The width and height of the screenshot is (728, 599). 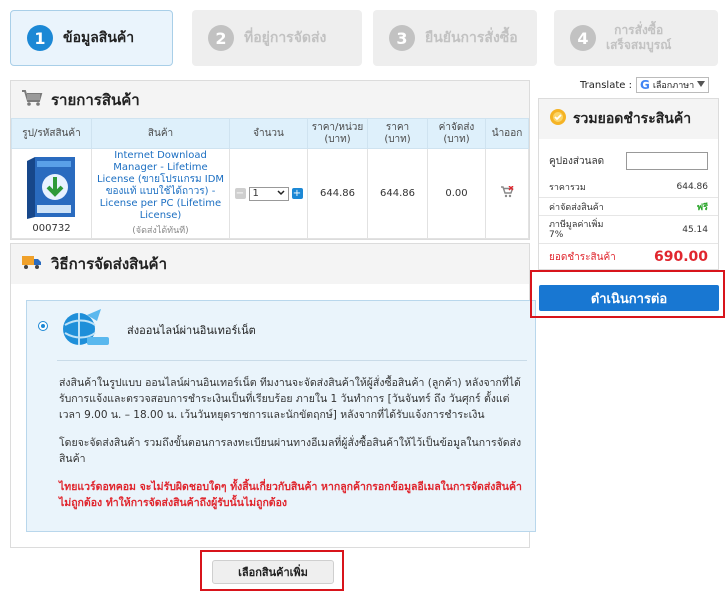 What do you see at coordinates (99, 37) in the screenshot?
I see `step-label: ข้อมูลสินค้า` at bounding box center [99, 37].